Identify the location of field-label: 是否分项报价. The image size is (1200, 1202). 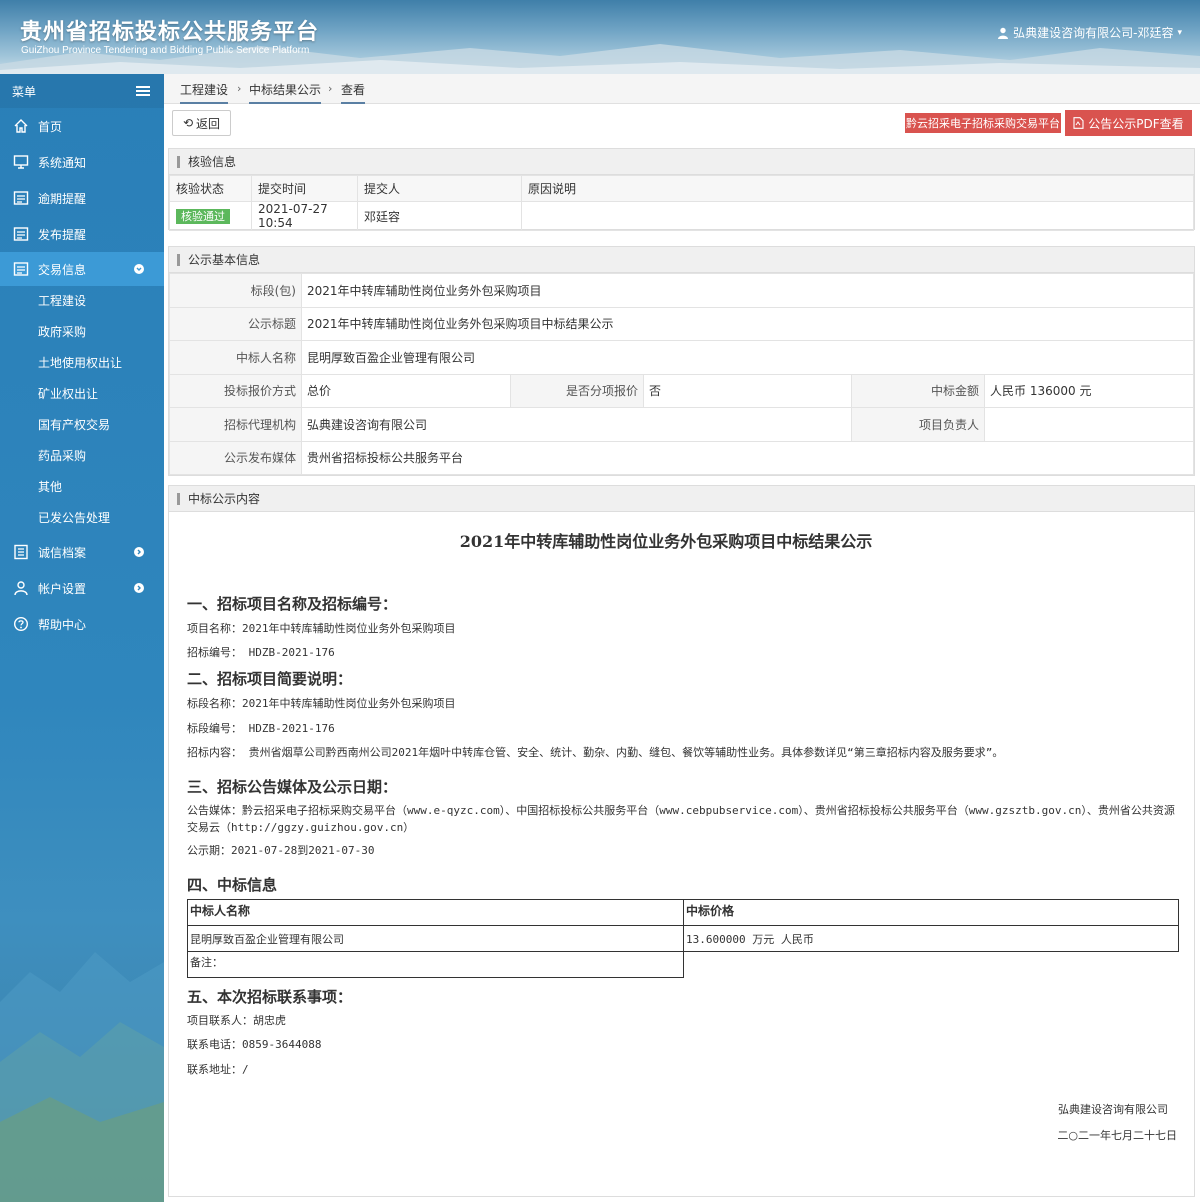
(577, 390).